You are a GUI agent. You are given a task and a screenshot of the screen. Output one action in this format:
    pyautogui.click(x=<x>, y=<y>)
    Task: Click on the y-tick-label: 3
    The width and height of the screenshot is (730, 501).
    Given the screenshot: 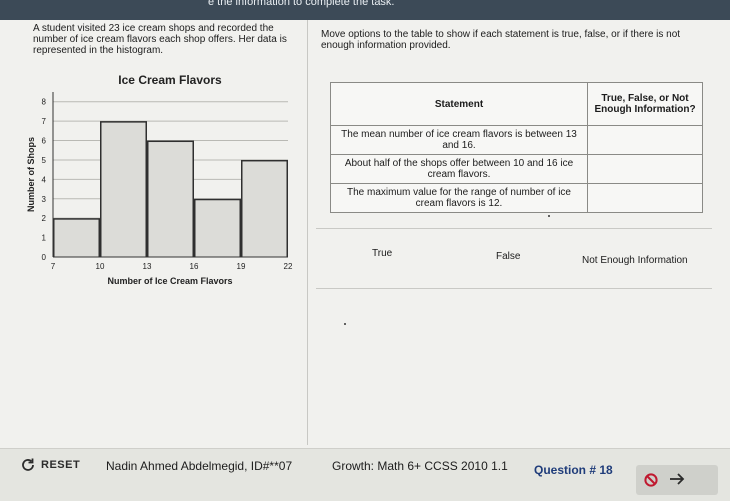 What is the action you would take?
    pyautogui.click(x=44, y=199)
    